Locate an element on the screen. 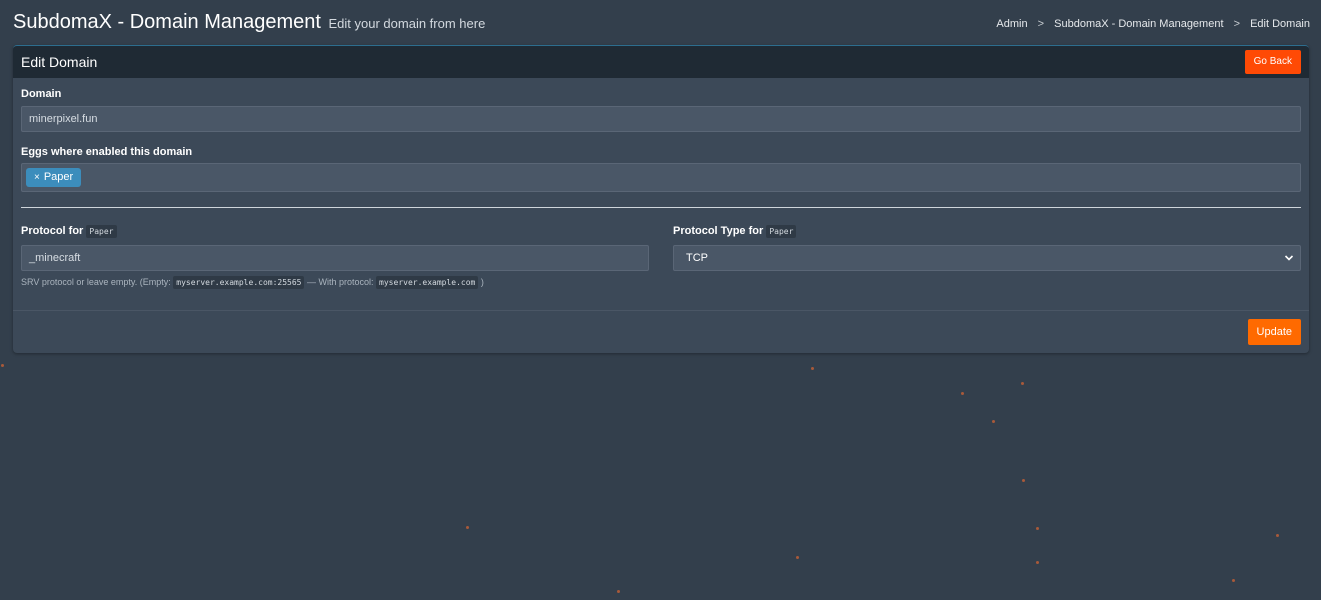 This screenshot has width=1321, height=600. protocol-label-text: Protocol for is located at coordinates (52, 231).